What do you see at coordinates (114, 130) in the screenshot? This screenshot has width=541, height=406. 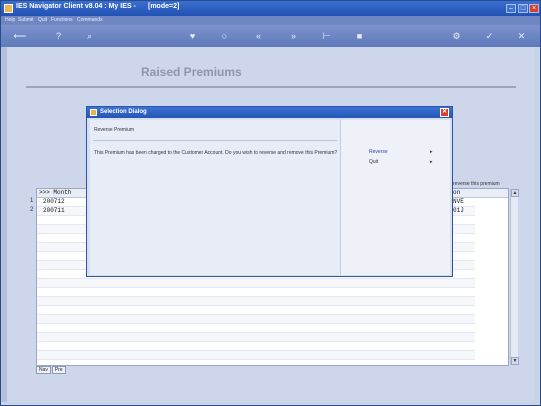 I see `dialog-heading: Reverse Premium` at bounding box center [114, 130].